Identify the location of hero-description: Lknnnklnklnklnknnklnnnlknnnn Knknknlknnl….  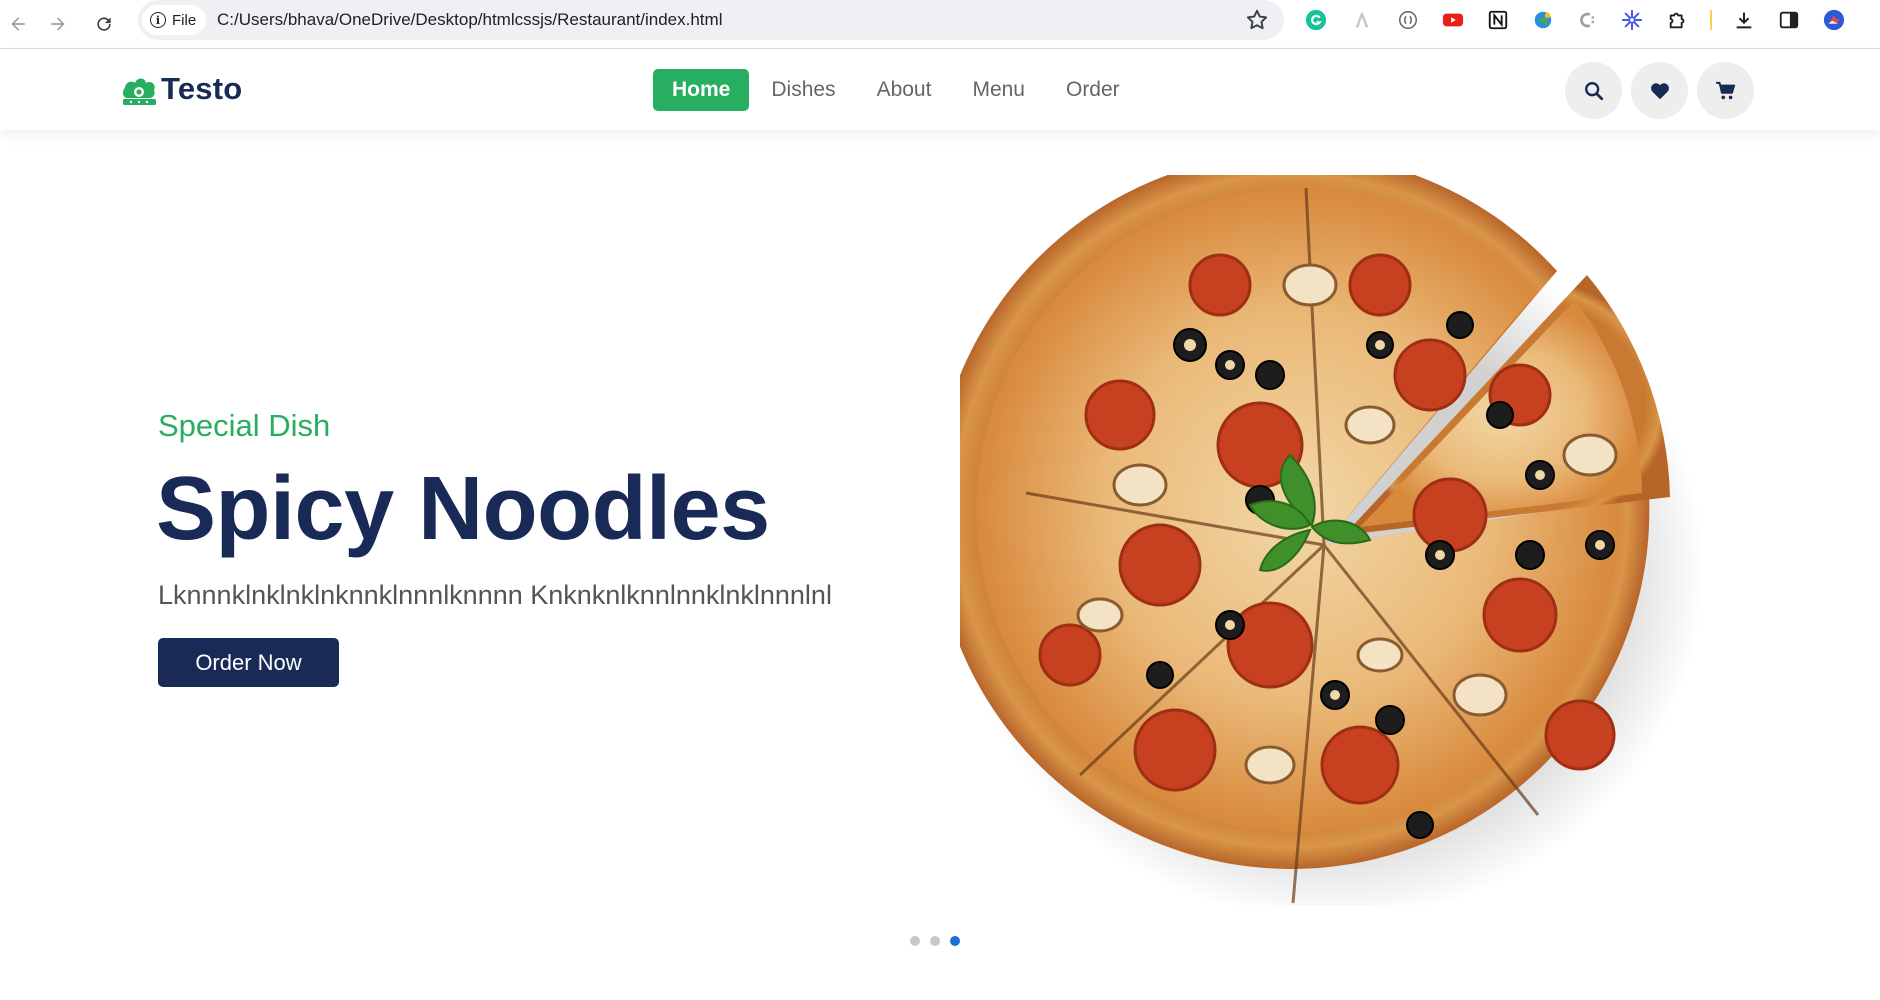
(495, 595).